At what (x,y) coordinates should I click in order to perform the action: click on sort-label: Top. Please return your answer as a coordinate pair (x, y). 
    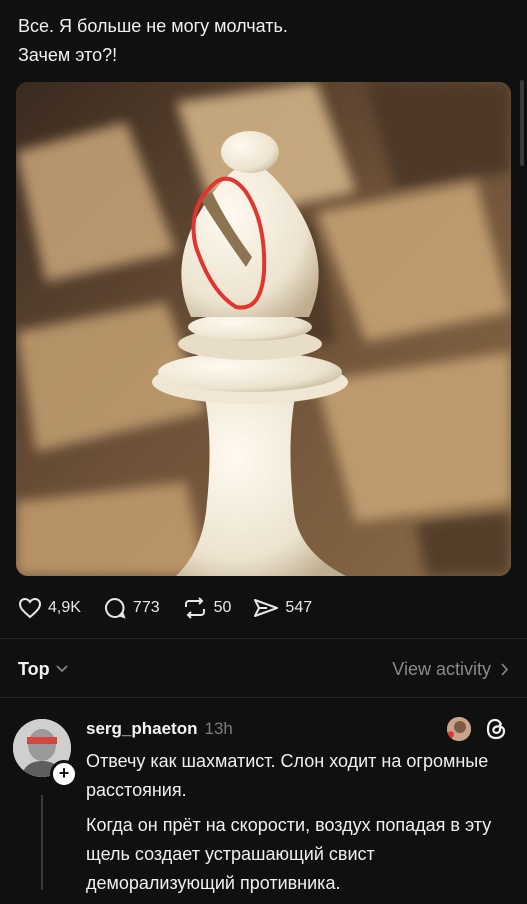
    Looking at the image, I should click on (34, 668).